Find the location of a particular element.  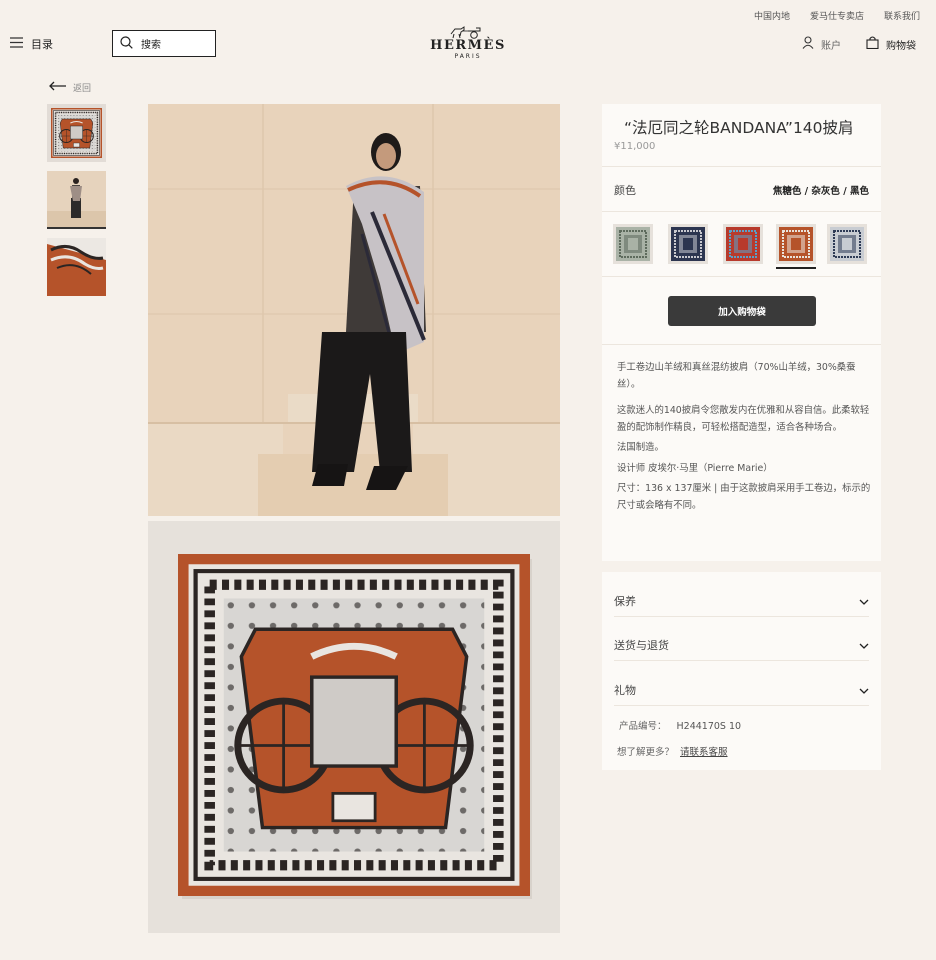

swatch-sage is located at coordinates (633, 244).